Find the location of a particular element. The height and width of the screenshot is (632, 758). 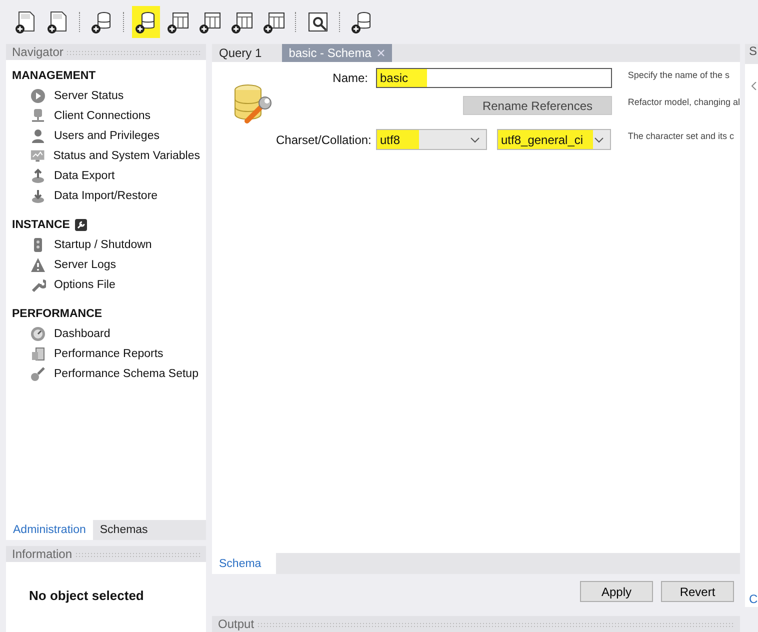

panel-title: Information is located at coordinates (42, 554).